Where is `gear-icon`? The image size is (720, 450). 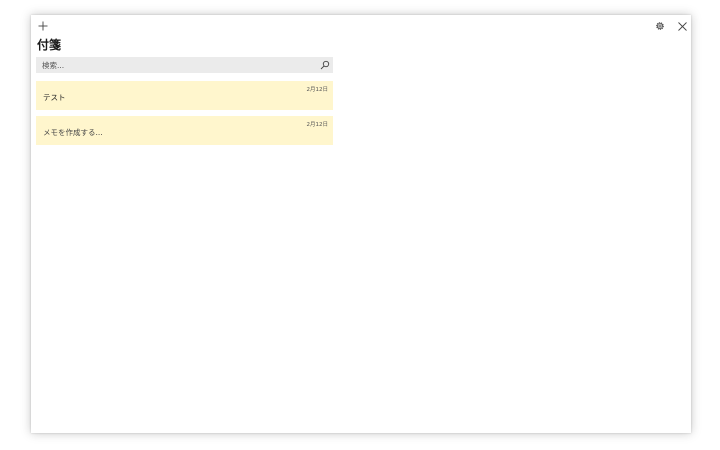 gear-icon is located at coordinates (660, 26).